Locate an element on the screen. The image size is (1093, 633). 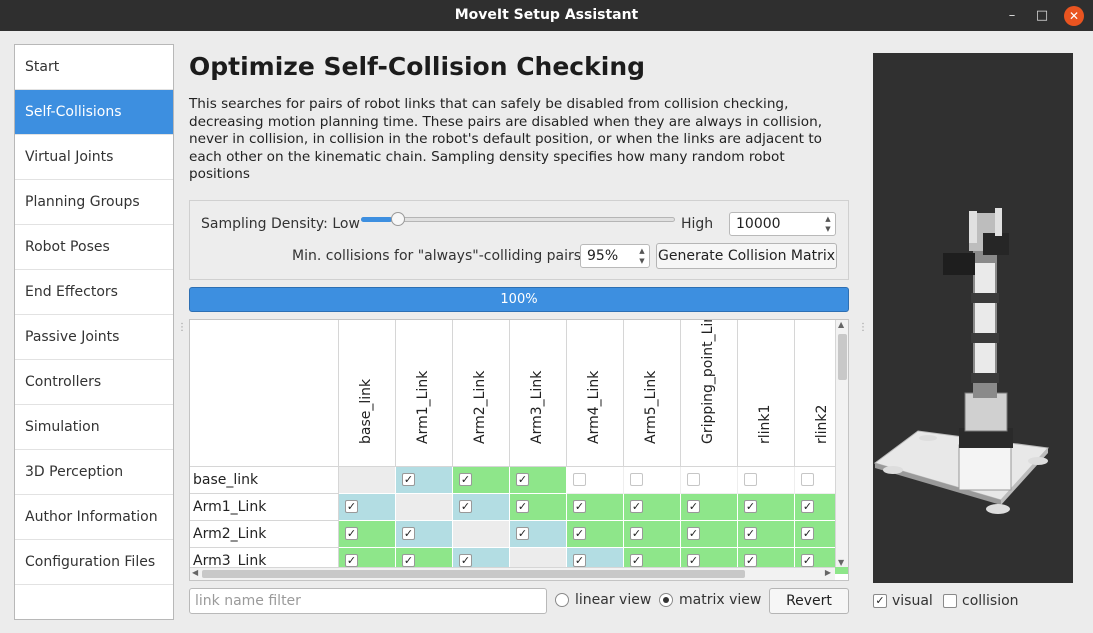
minimize-icon: – is located at coordinates (1012, 16).